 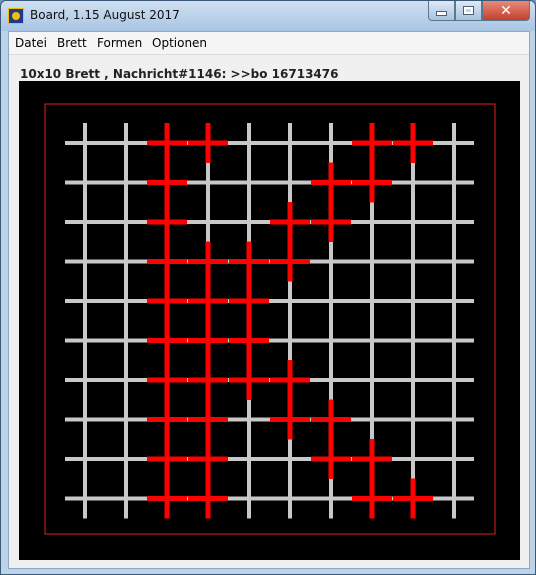 I want to click on close-button: ✕, so click(x=506, y=11).